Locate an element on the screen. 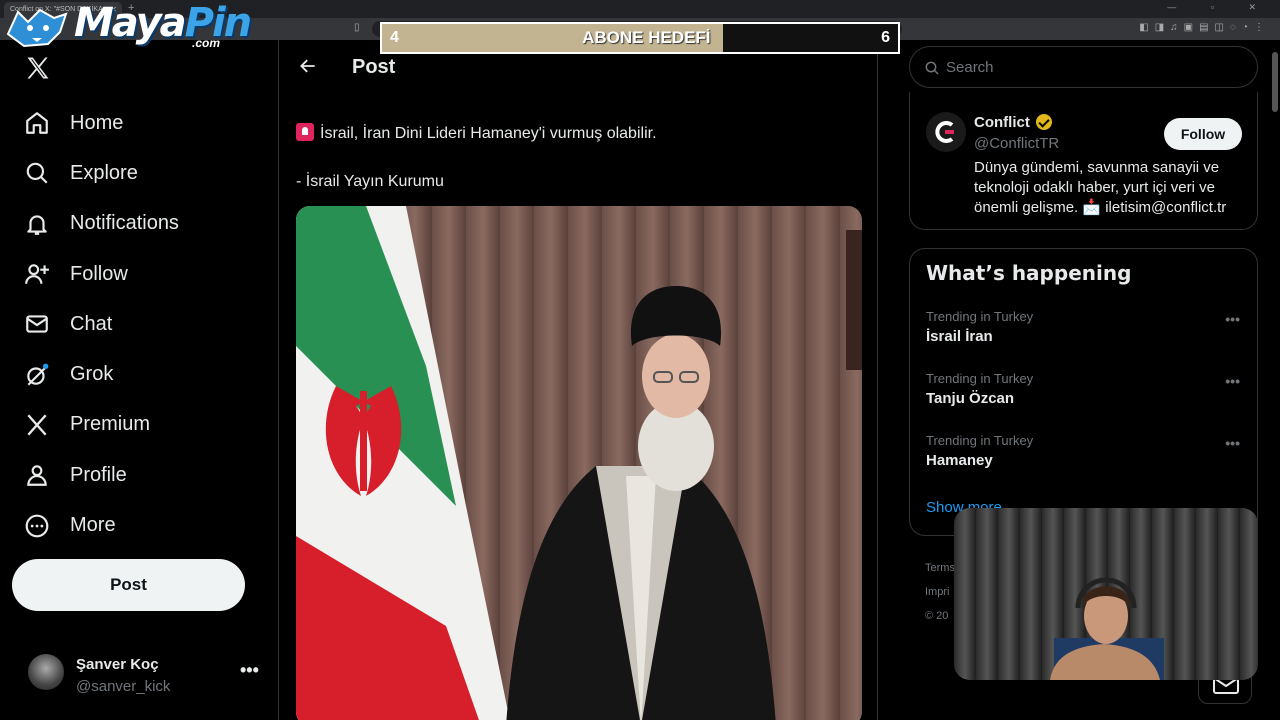 This screenshot has height=720, width=1280. window-controls: — ▫ ✕ is located at coordinates (1219, 7).